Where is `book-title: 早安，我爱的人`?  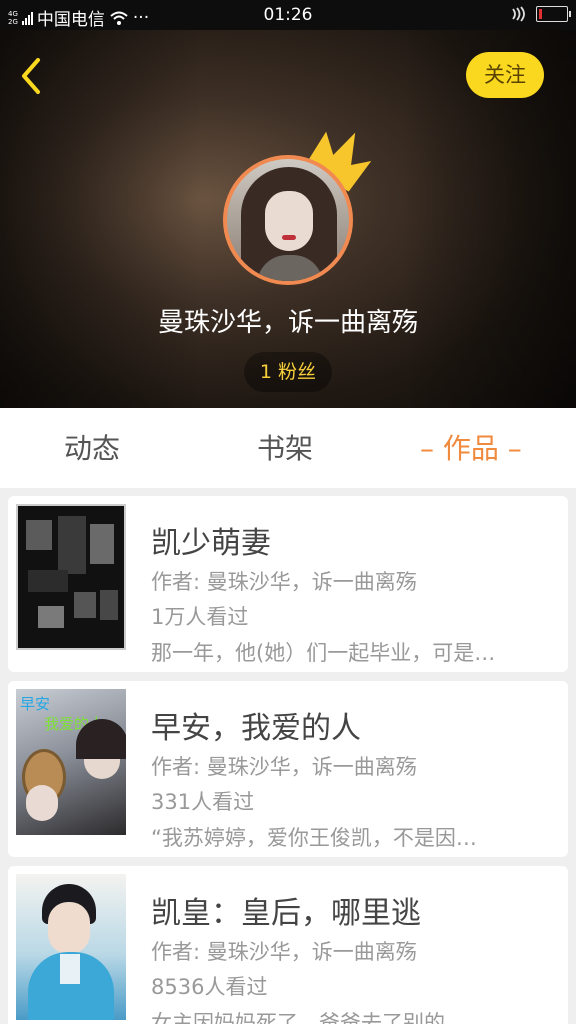
book-title: 早安，我爱的人 is located at coordinates (256, 728).